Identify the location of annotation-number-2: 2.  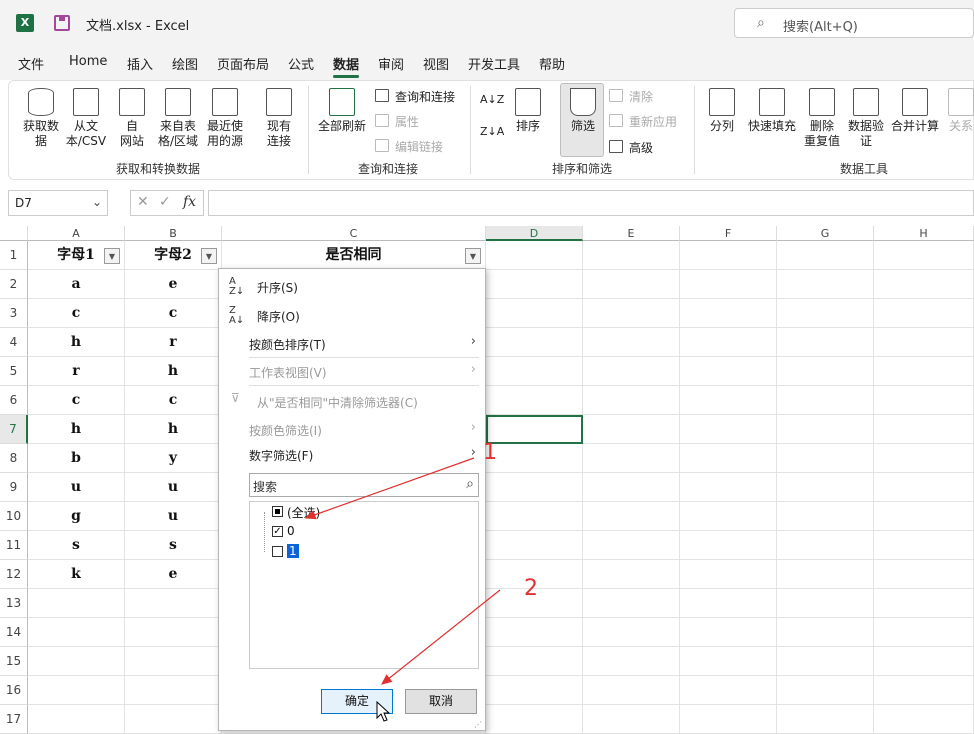
(531, 588).